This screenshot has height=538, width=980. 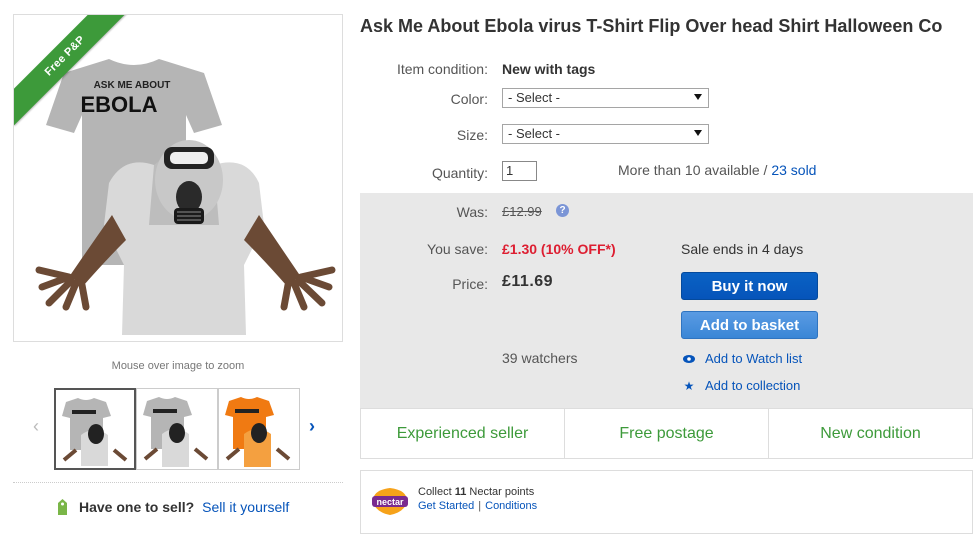 What do you see at coordinates (463, 433) in the screenshot?
I see `feature-experienced-seller: Experienced seller` at bounding box center [463, 433].